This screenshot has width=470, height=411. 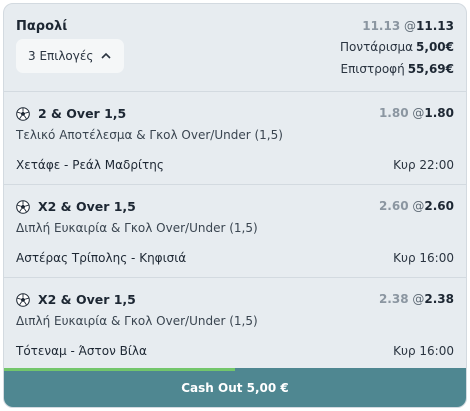 What do you see at coordinates (119, 369) in the screenshot?
I see `cash-out-progress-bar` at bounding box center [119, 369].